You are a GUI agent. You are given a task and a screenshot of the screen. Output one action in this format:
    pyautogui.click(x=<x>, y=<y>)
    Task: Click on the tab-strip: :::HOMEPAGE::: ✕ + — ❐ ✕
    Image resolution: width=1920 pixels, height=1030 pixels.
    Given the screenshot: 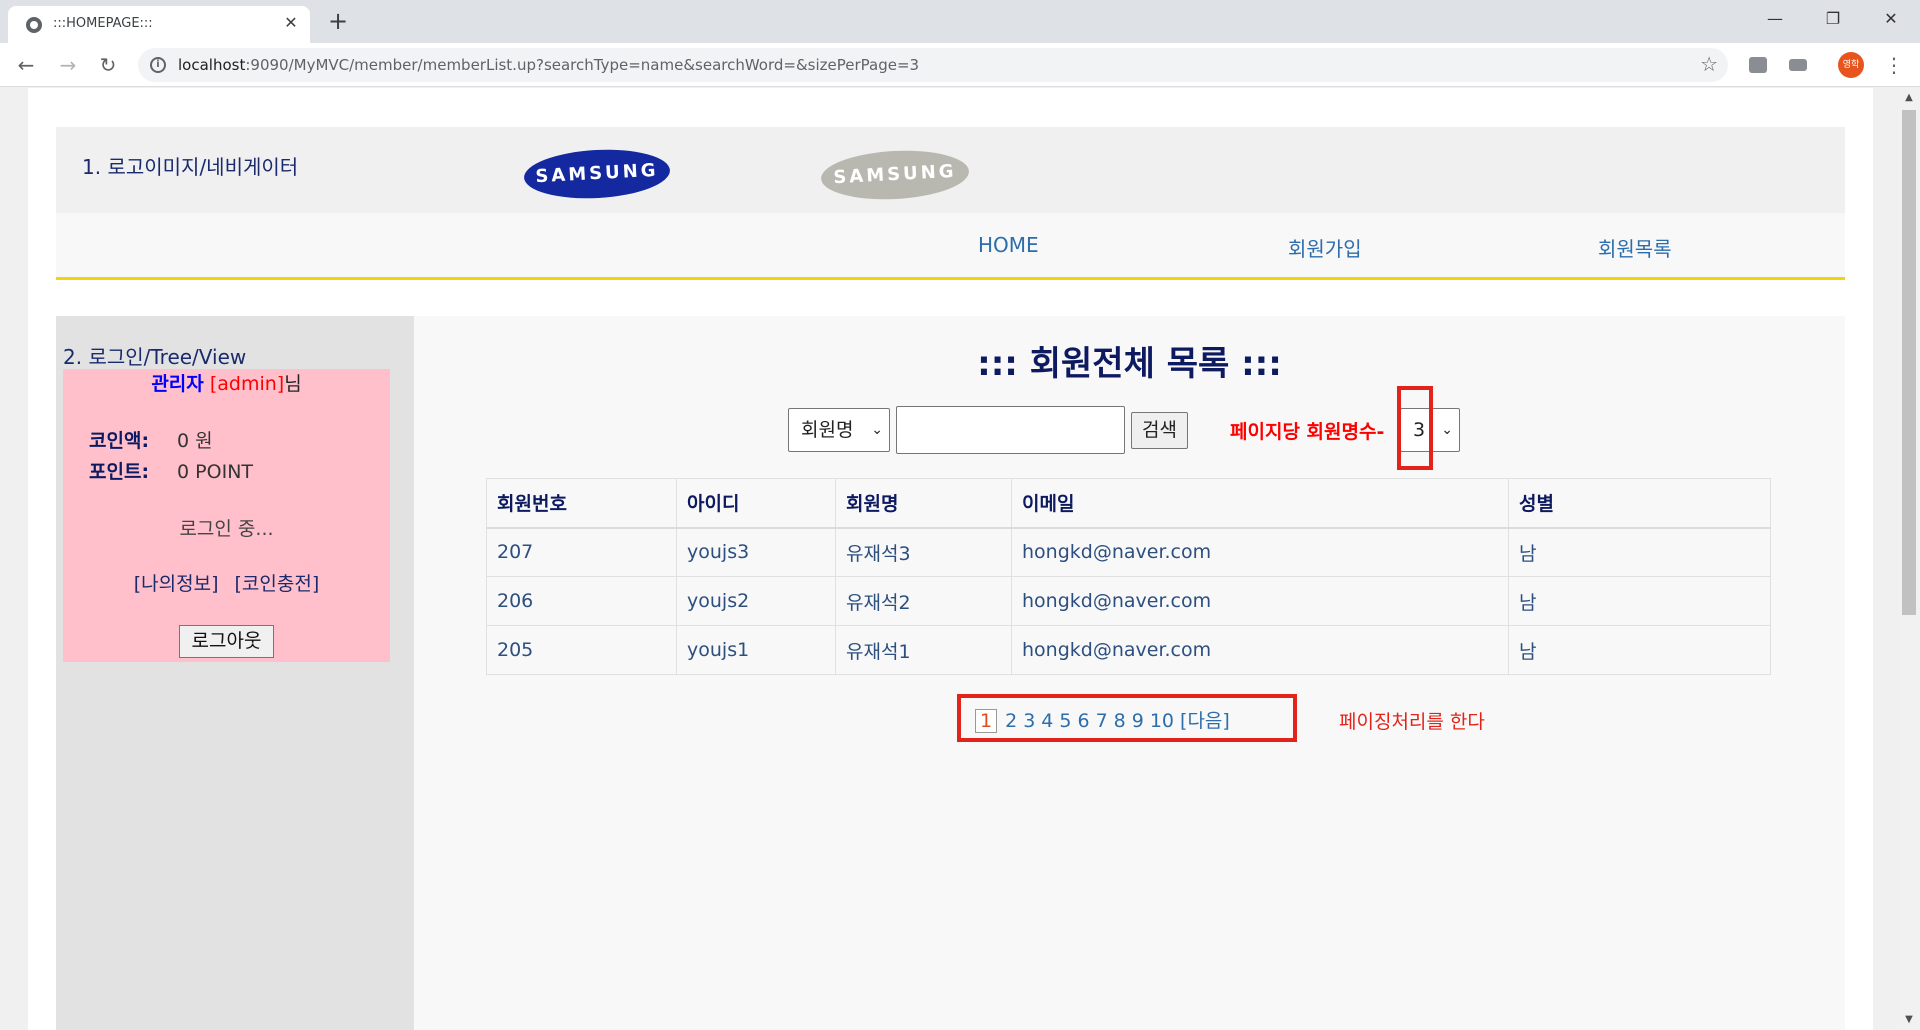 What is the action you would take?
    pyautogui.click(x=960, y=21)
    